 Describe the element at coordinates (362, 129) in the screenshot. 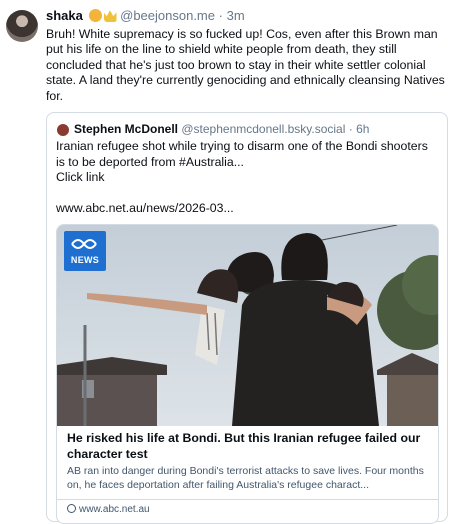

I see `quoted-post-timestamp: 6h` at that location.